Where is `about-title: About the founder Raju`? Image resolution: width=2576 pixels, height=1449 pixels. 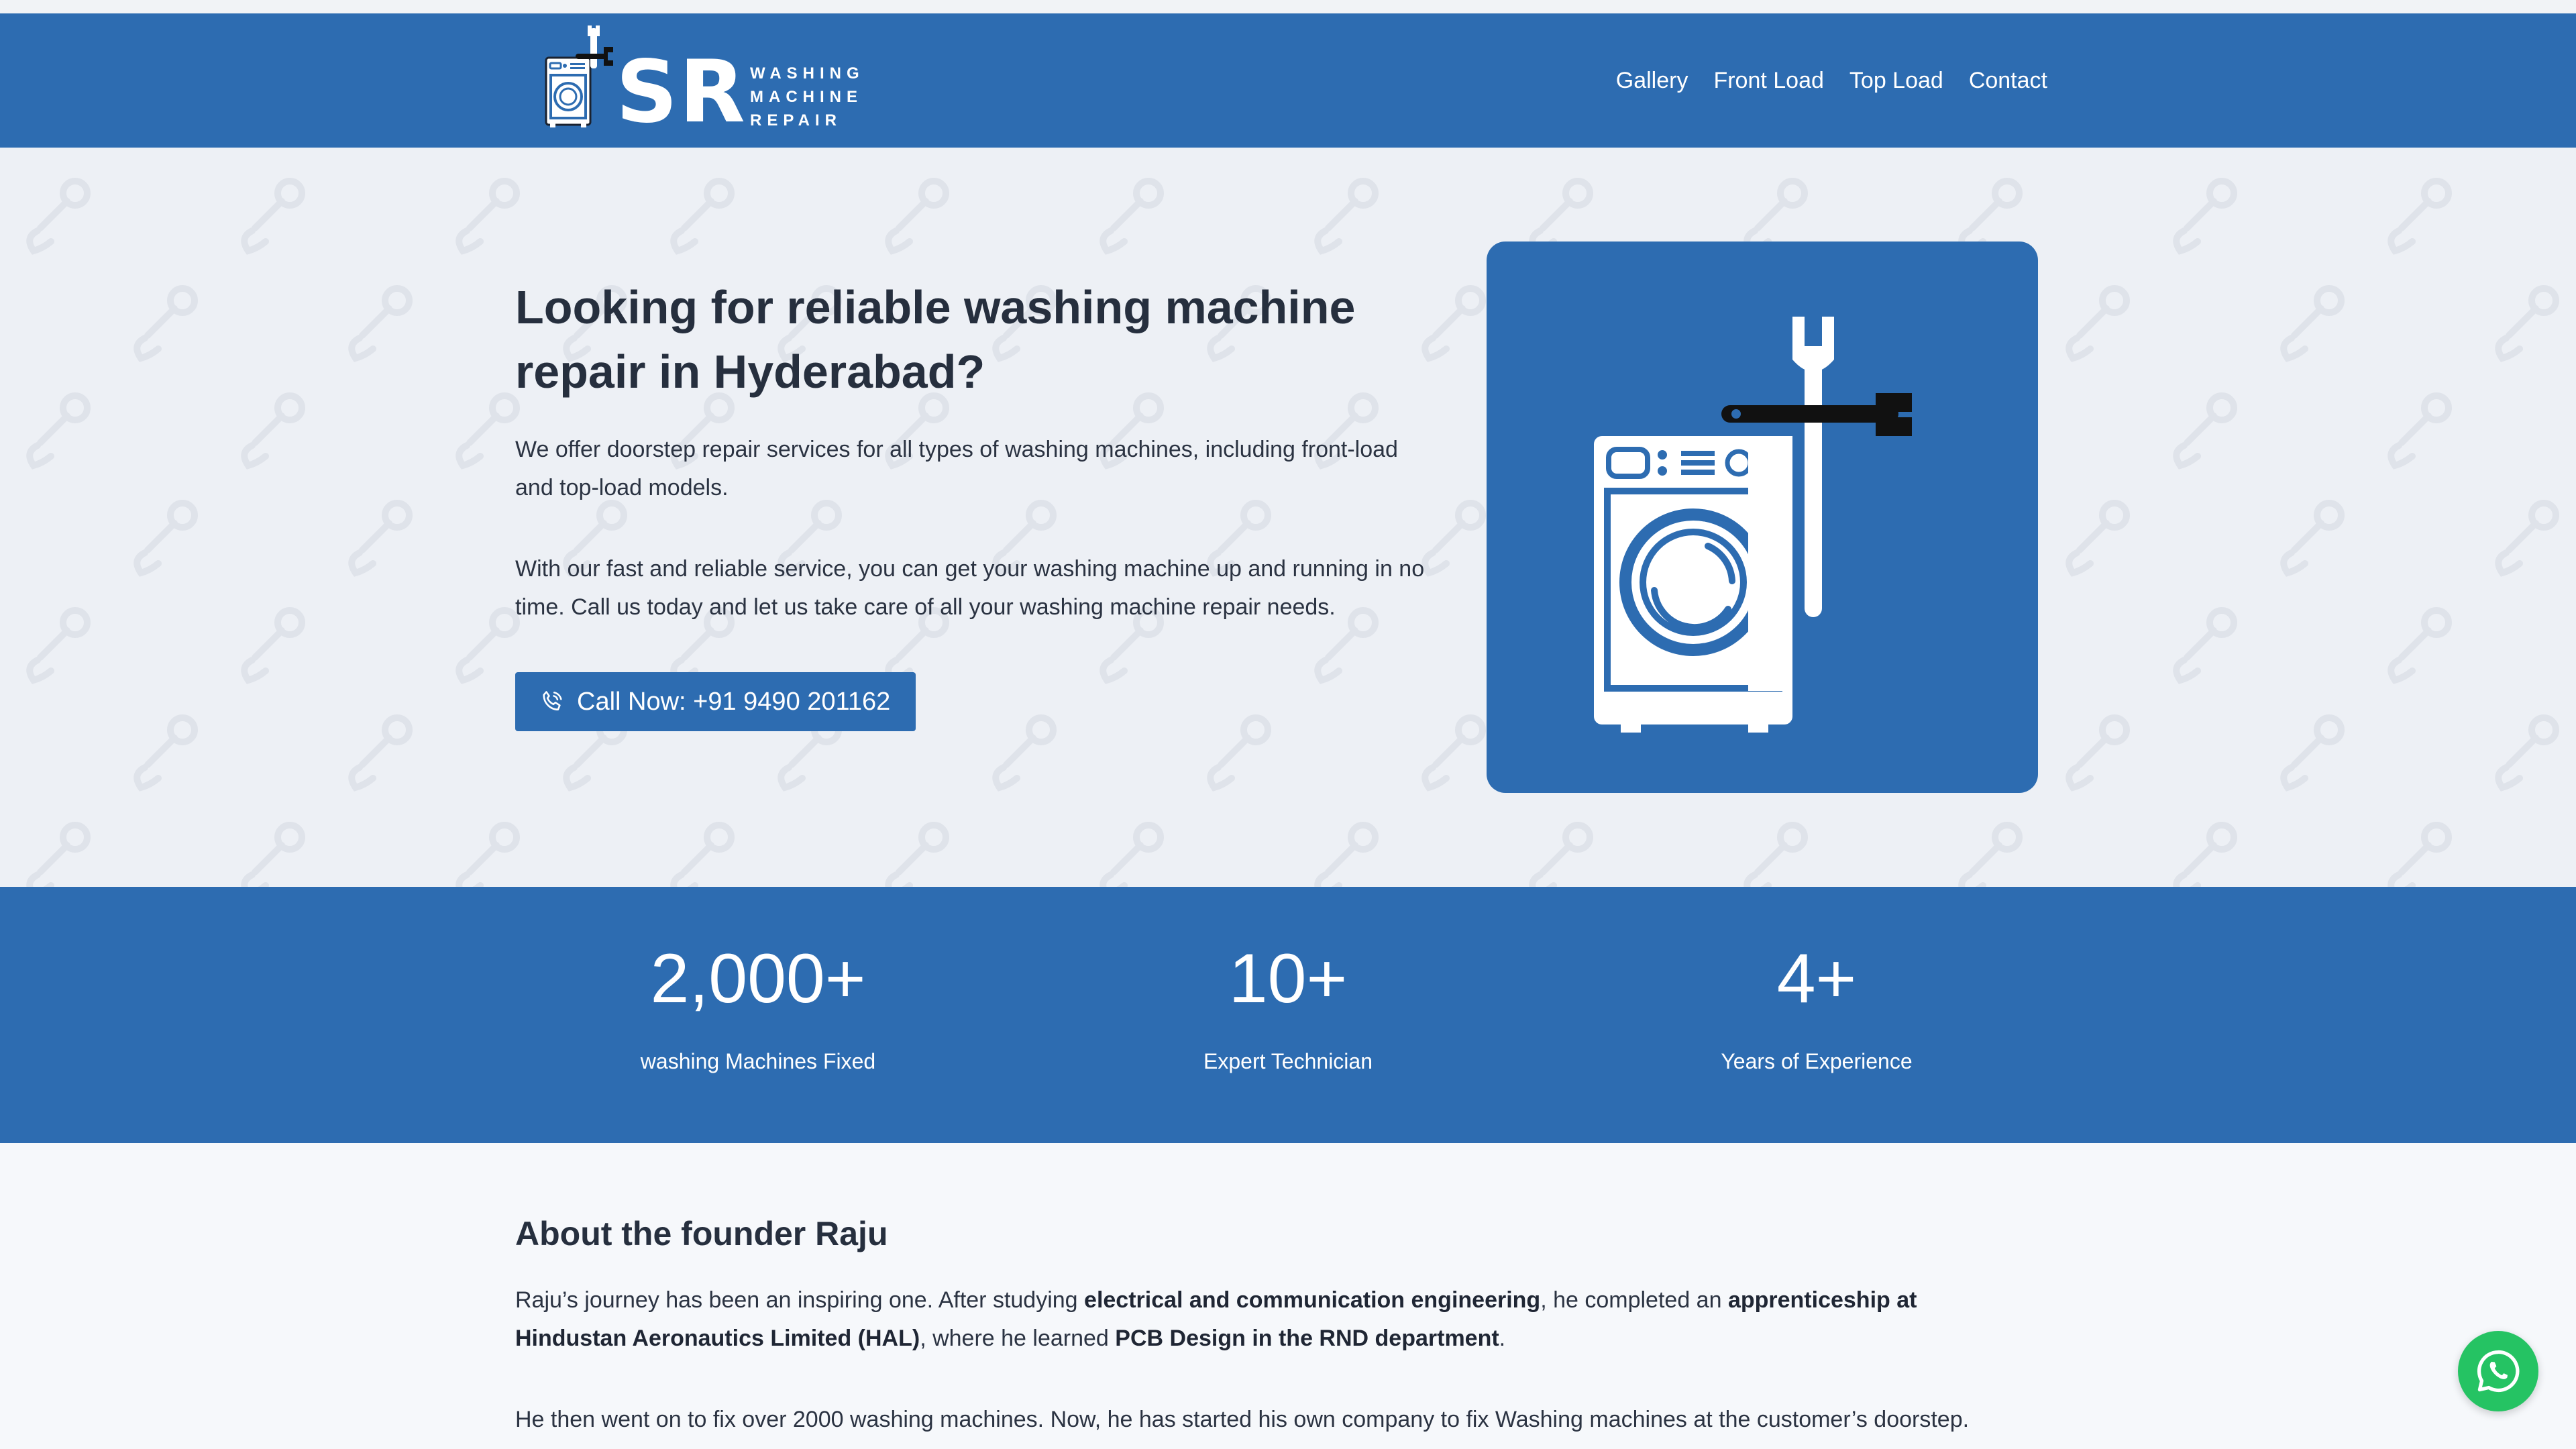
about-title: About the founder Raju is located at coordinates (701, 1233).